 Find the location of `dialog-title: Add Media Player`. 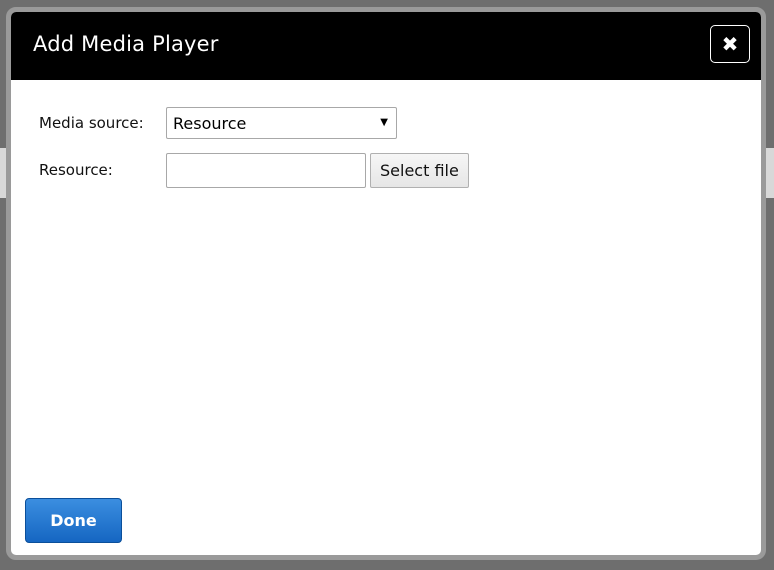

dialog-title: Add Media Player is located at coordinates (126, 44).